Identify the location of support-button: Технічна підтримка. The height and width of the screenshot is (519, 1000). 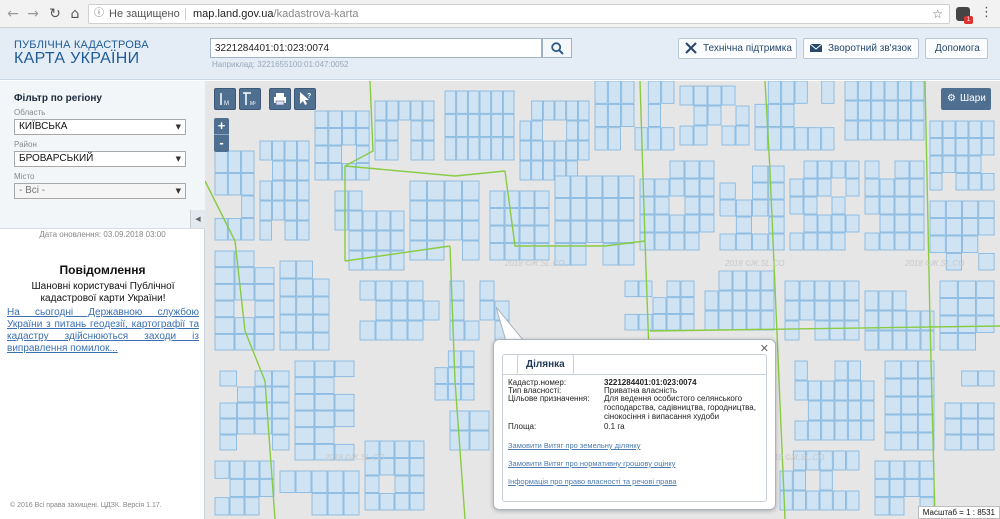
(737, 48).